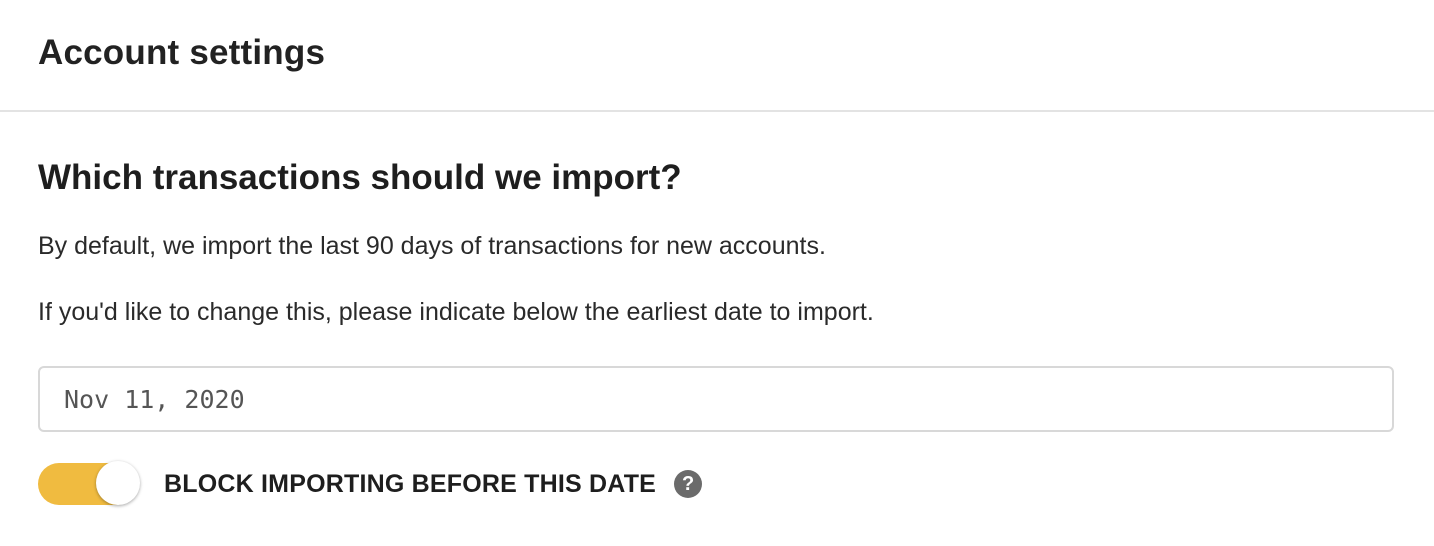  What do you see at coordinates (118, 483) in the screenshot?
I see `toggle-knob` at bounding box center [118, 483].